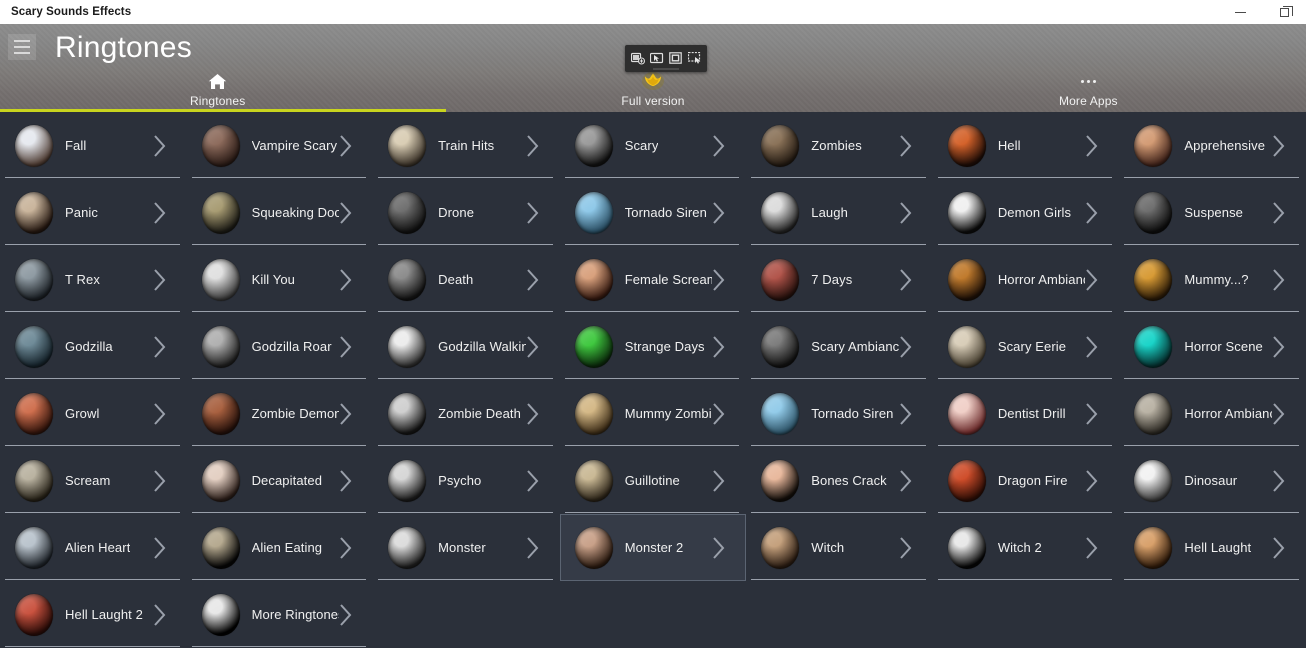 The width and height of the screenshot is (1306, 648). What do you see at coordinates (1088, 91) in the screenshot?
I see `tab-more-apps: More Apps` at bounding box center [1088, 91].